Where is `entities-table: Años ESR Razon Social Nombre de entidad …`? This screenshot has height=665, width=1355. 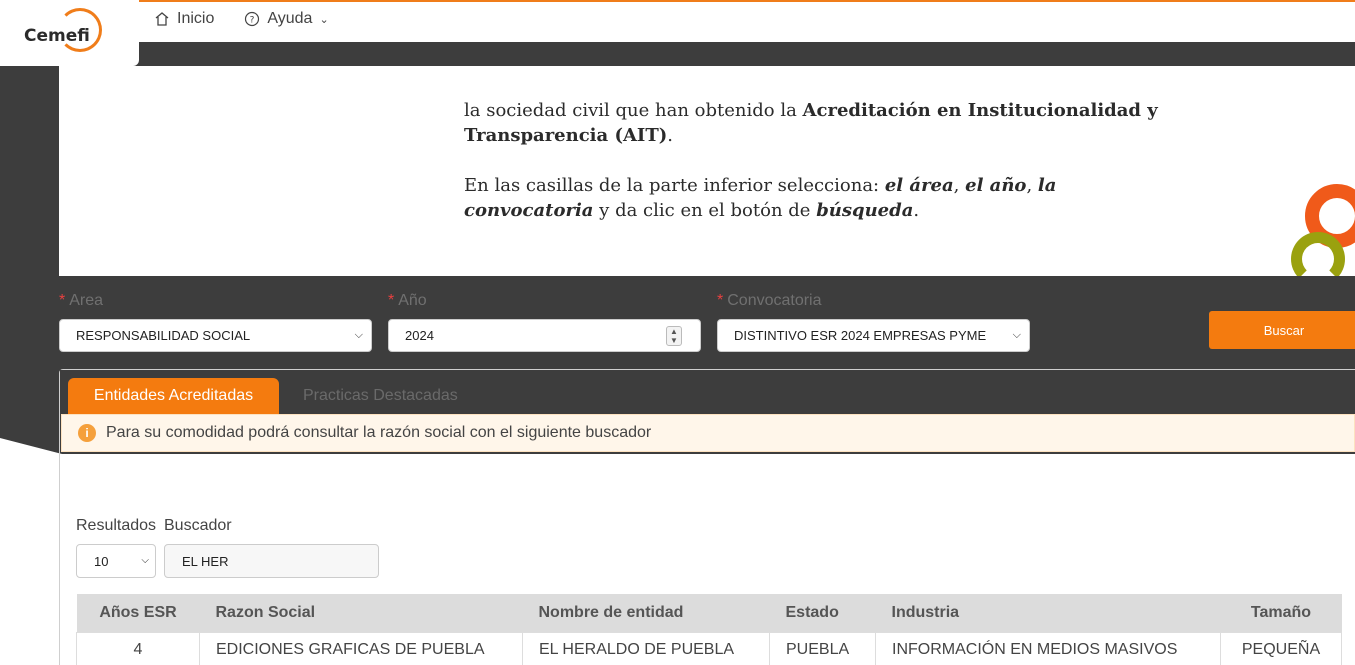 entities-table: Años ESR Razon Social Nombre de entidad … is located at coordinates (709, 629).